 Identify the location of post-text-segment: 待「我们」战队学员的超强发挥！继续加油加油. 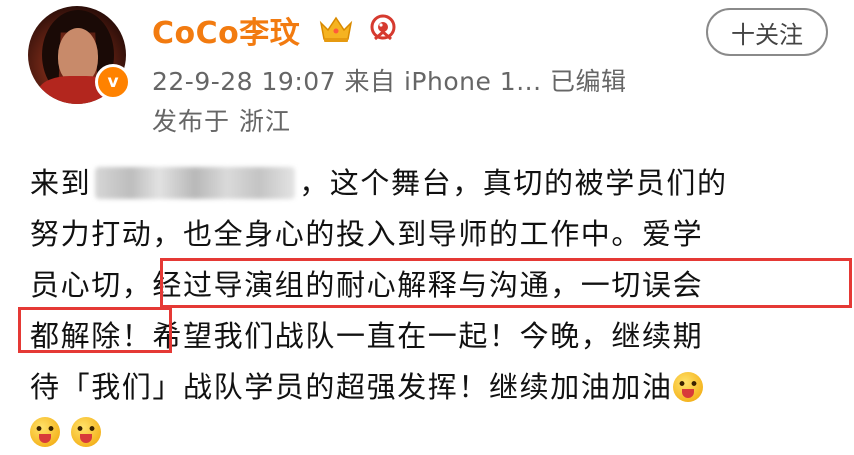
(351, 387).